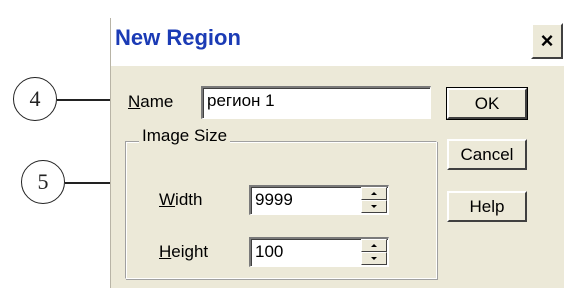 The image size is (564, 288). Describe the element at coordinates (35, 99) in the screenshot. I see `callout-4: 4` at that location.